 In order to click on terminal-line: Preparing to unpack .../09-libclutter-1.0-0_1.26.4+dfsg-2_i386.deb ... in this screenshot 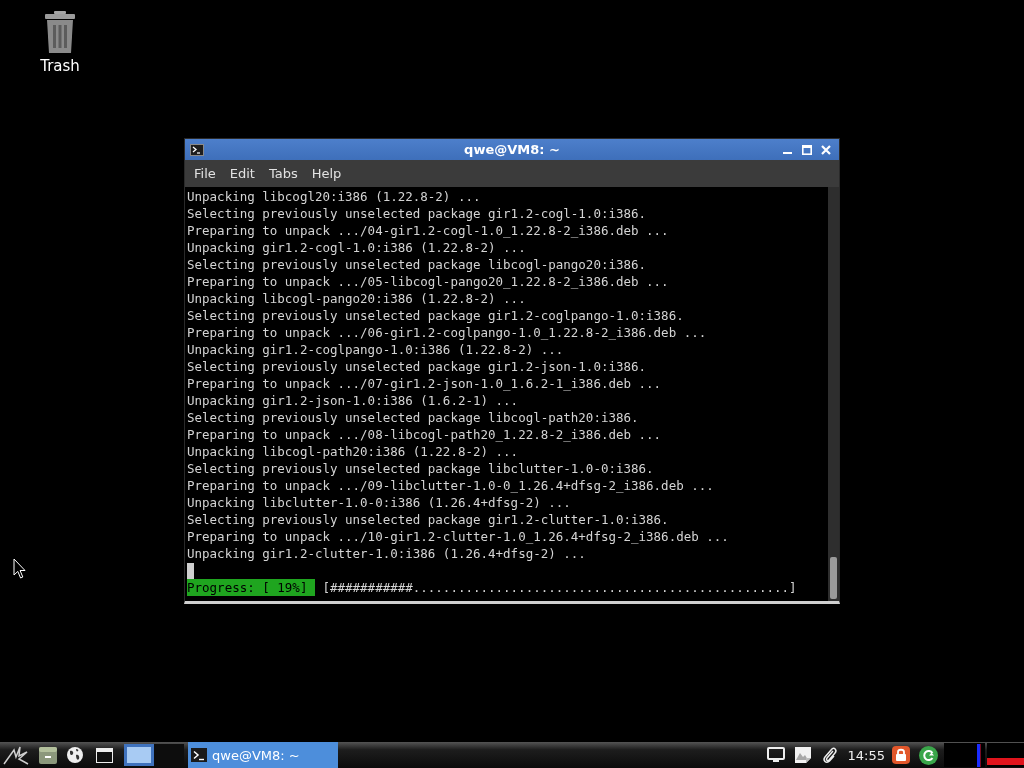, I will do `click(451, 485)`.